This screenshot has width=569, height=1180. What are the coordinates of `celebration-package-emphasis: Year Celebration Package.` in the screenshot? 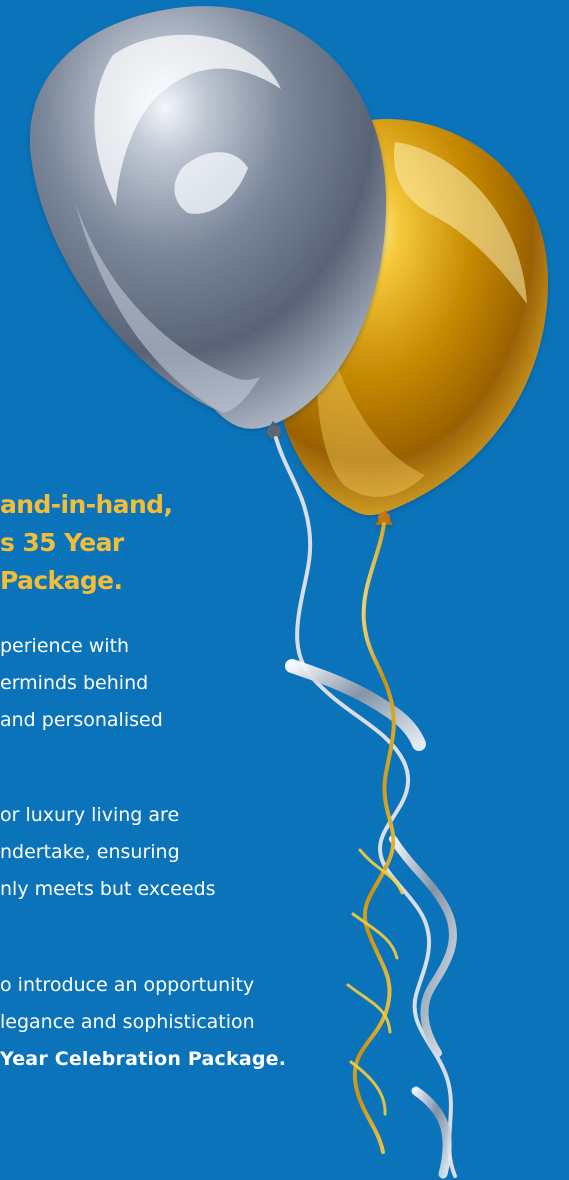 It's located at (143, 1059).